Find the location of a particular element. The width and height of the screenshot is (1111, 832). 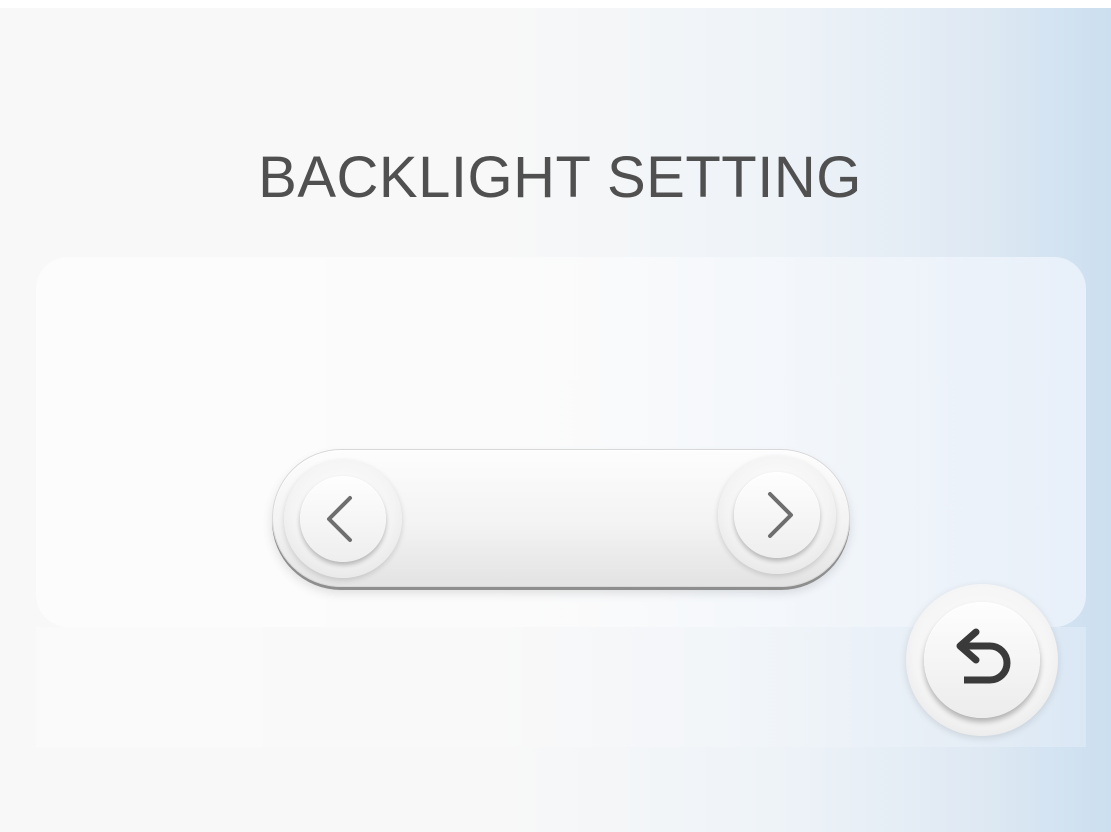

back-button-face is located at coordinates (982, 660).